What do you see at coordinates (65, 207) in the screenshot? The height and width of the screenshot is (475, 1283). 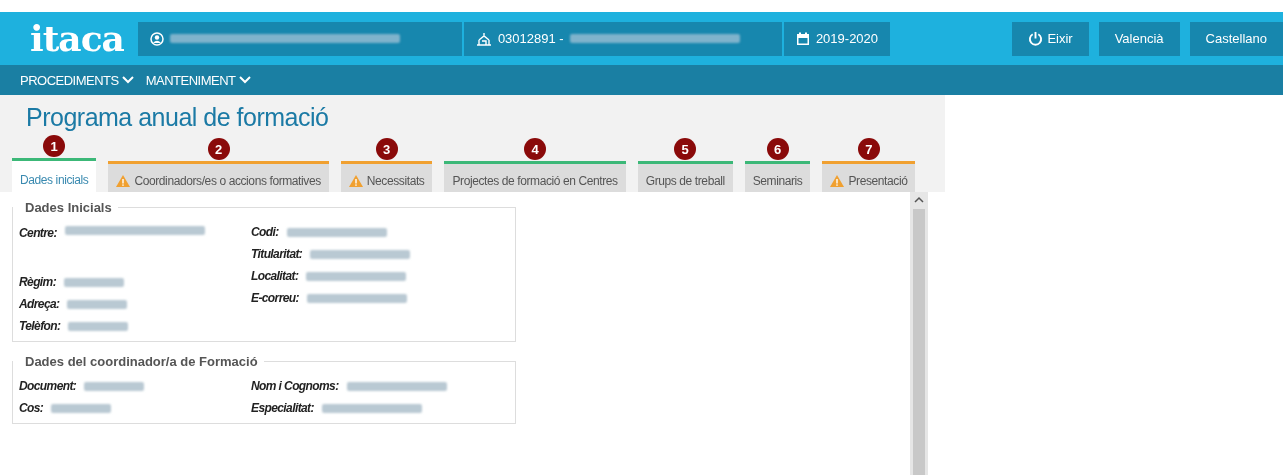 I see `section-legend: Dades Inicials` at bounding box center [65, 207].